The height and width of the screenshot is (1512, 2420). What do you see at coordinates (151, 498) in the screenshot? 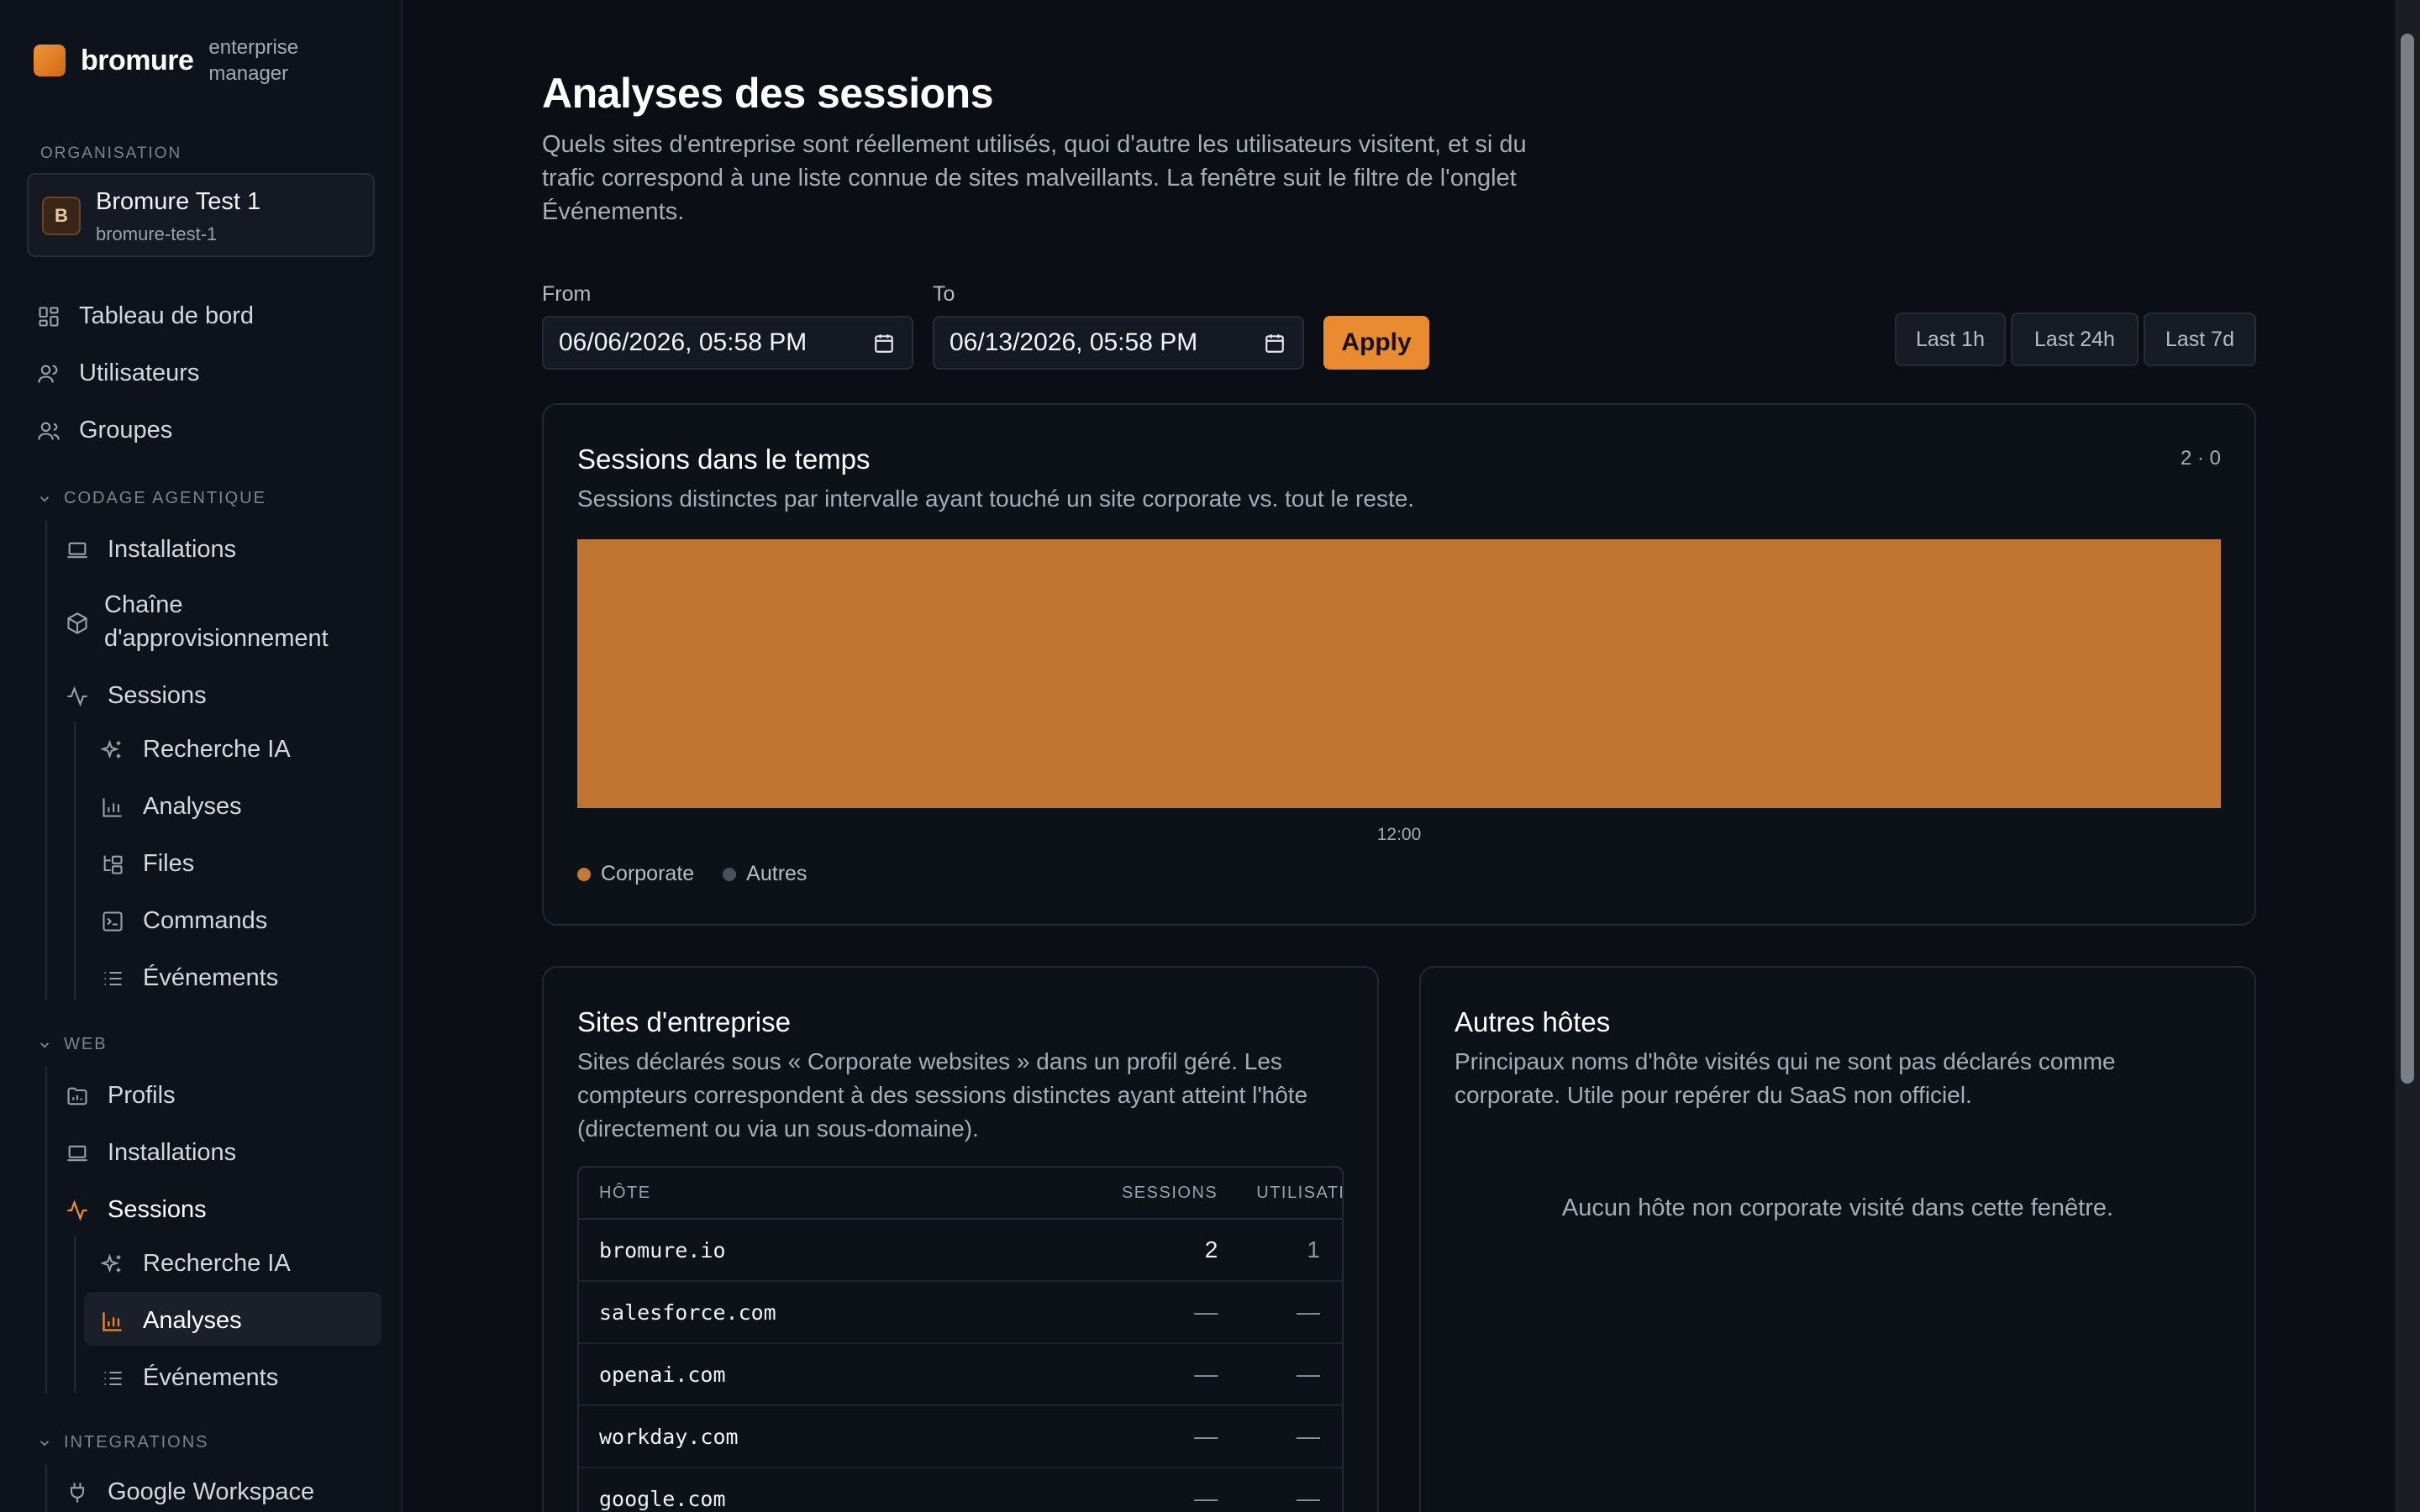
I see `group-toggle-codage: CODAGE AGENTIQUE` at bounding box center [151, 498].